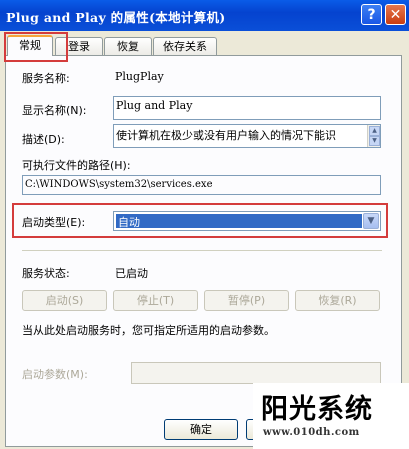  I want to click on title-bar: Plug and Play 的属性(本地计算机) ? ✕, so click(204, 15).